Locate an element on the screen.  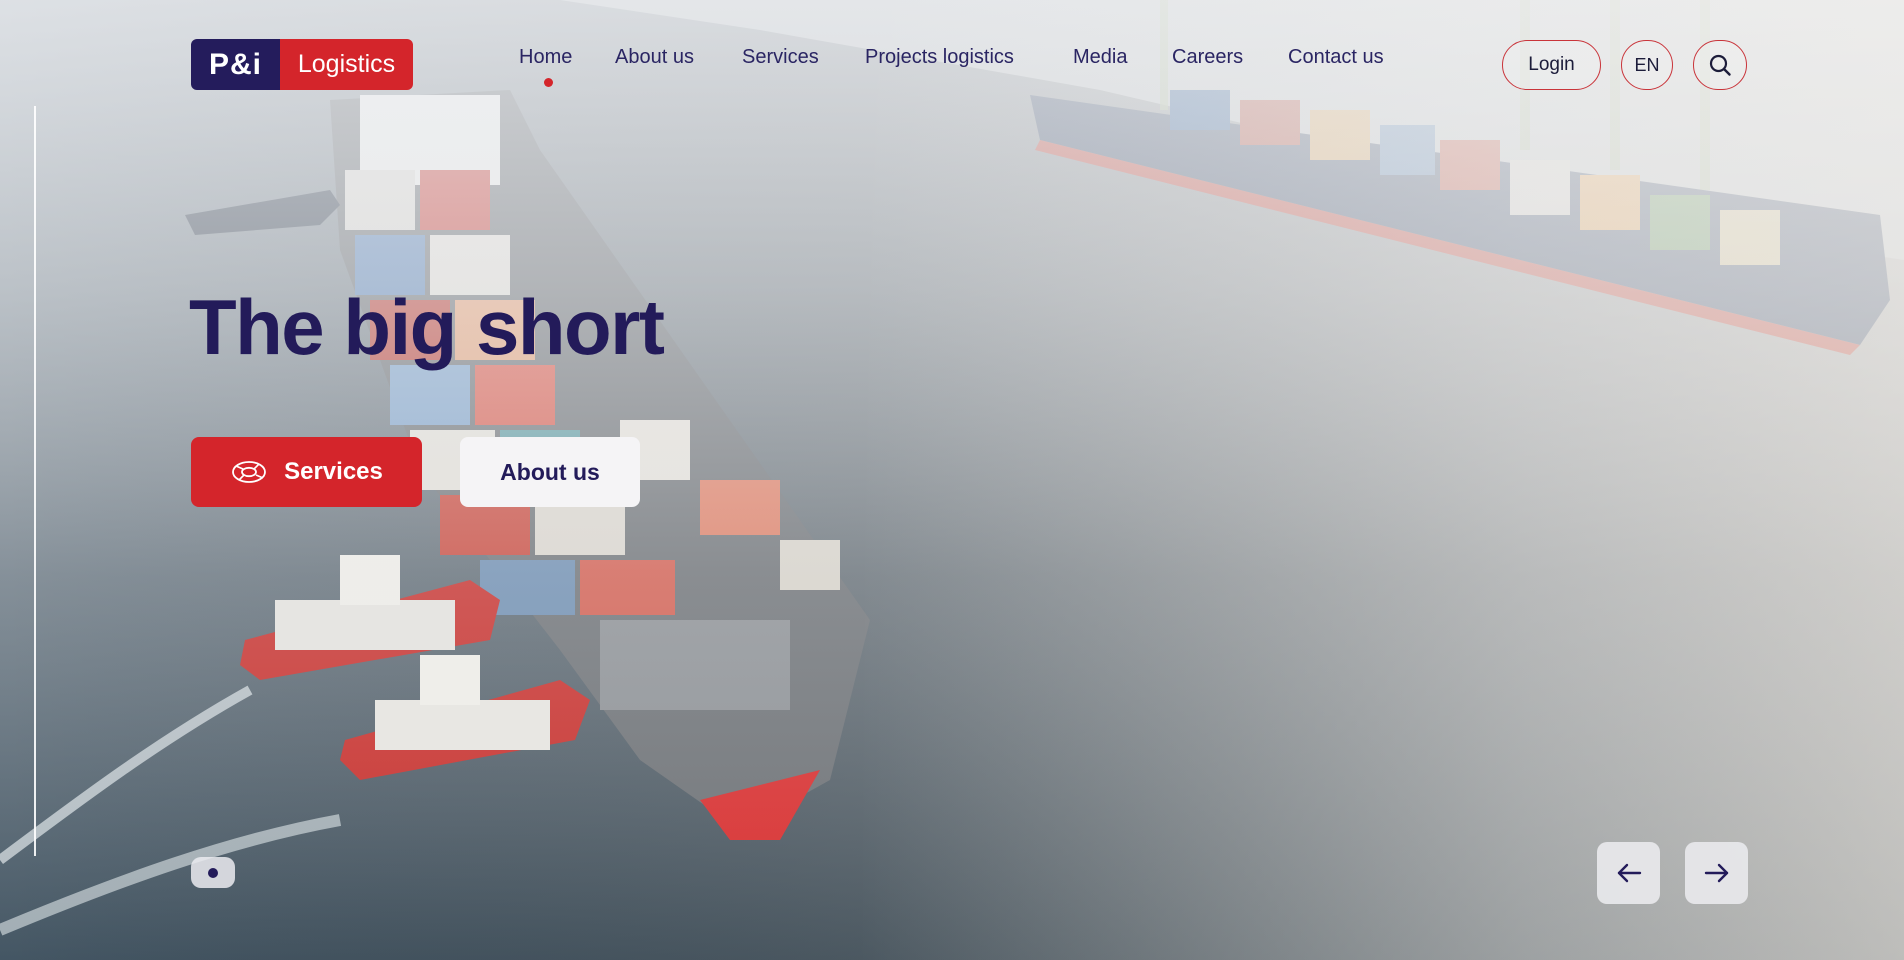
services-cta-label: Services is located at coordinates (333, 471).